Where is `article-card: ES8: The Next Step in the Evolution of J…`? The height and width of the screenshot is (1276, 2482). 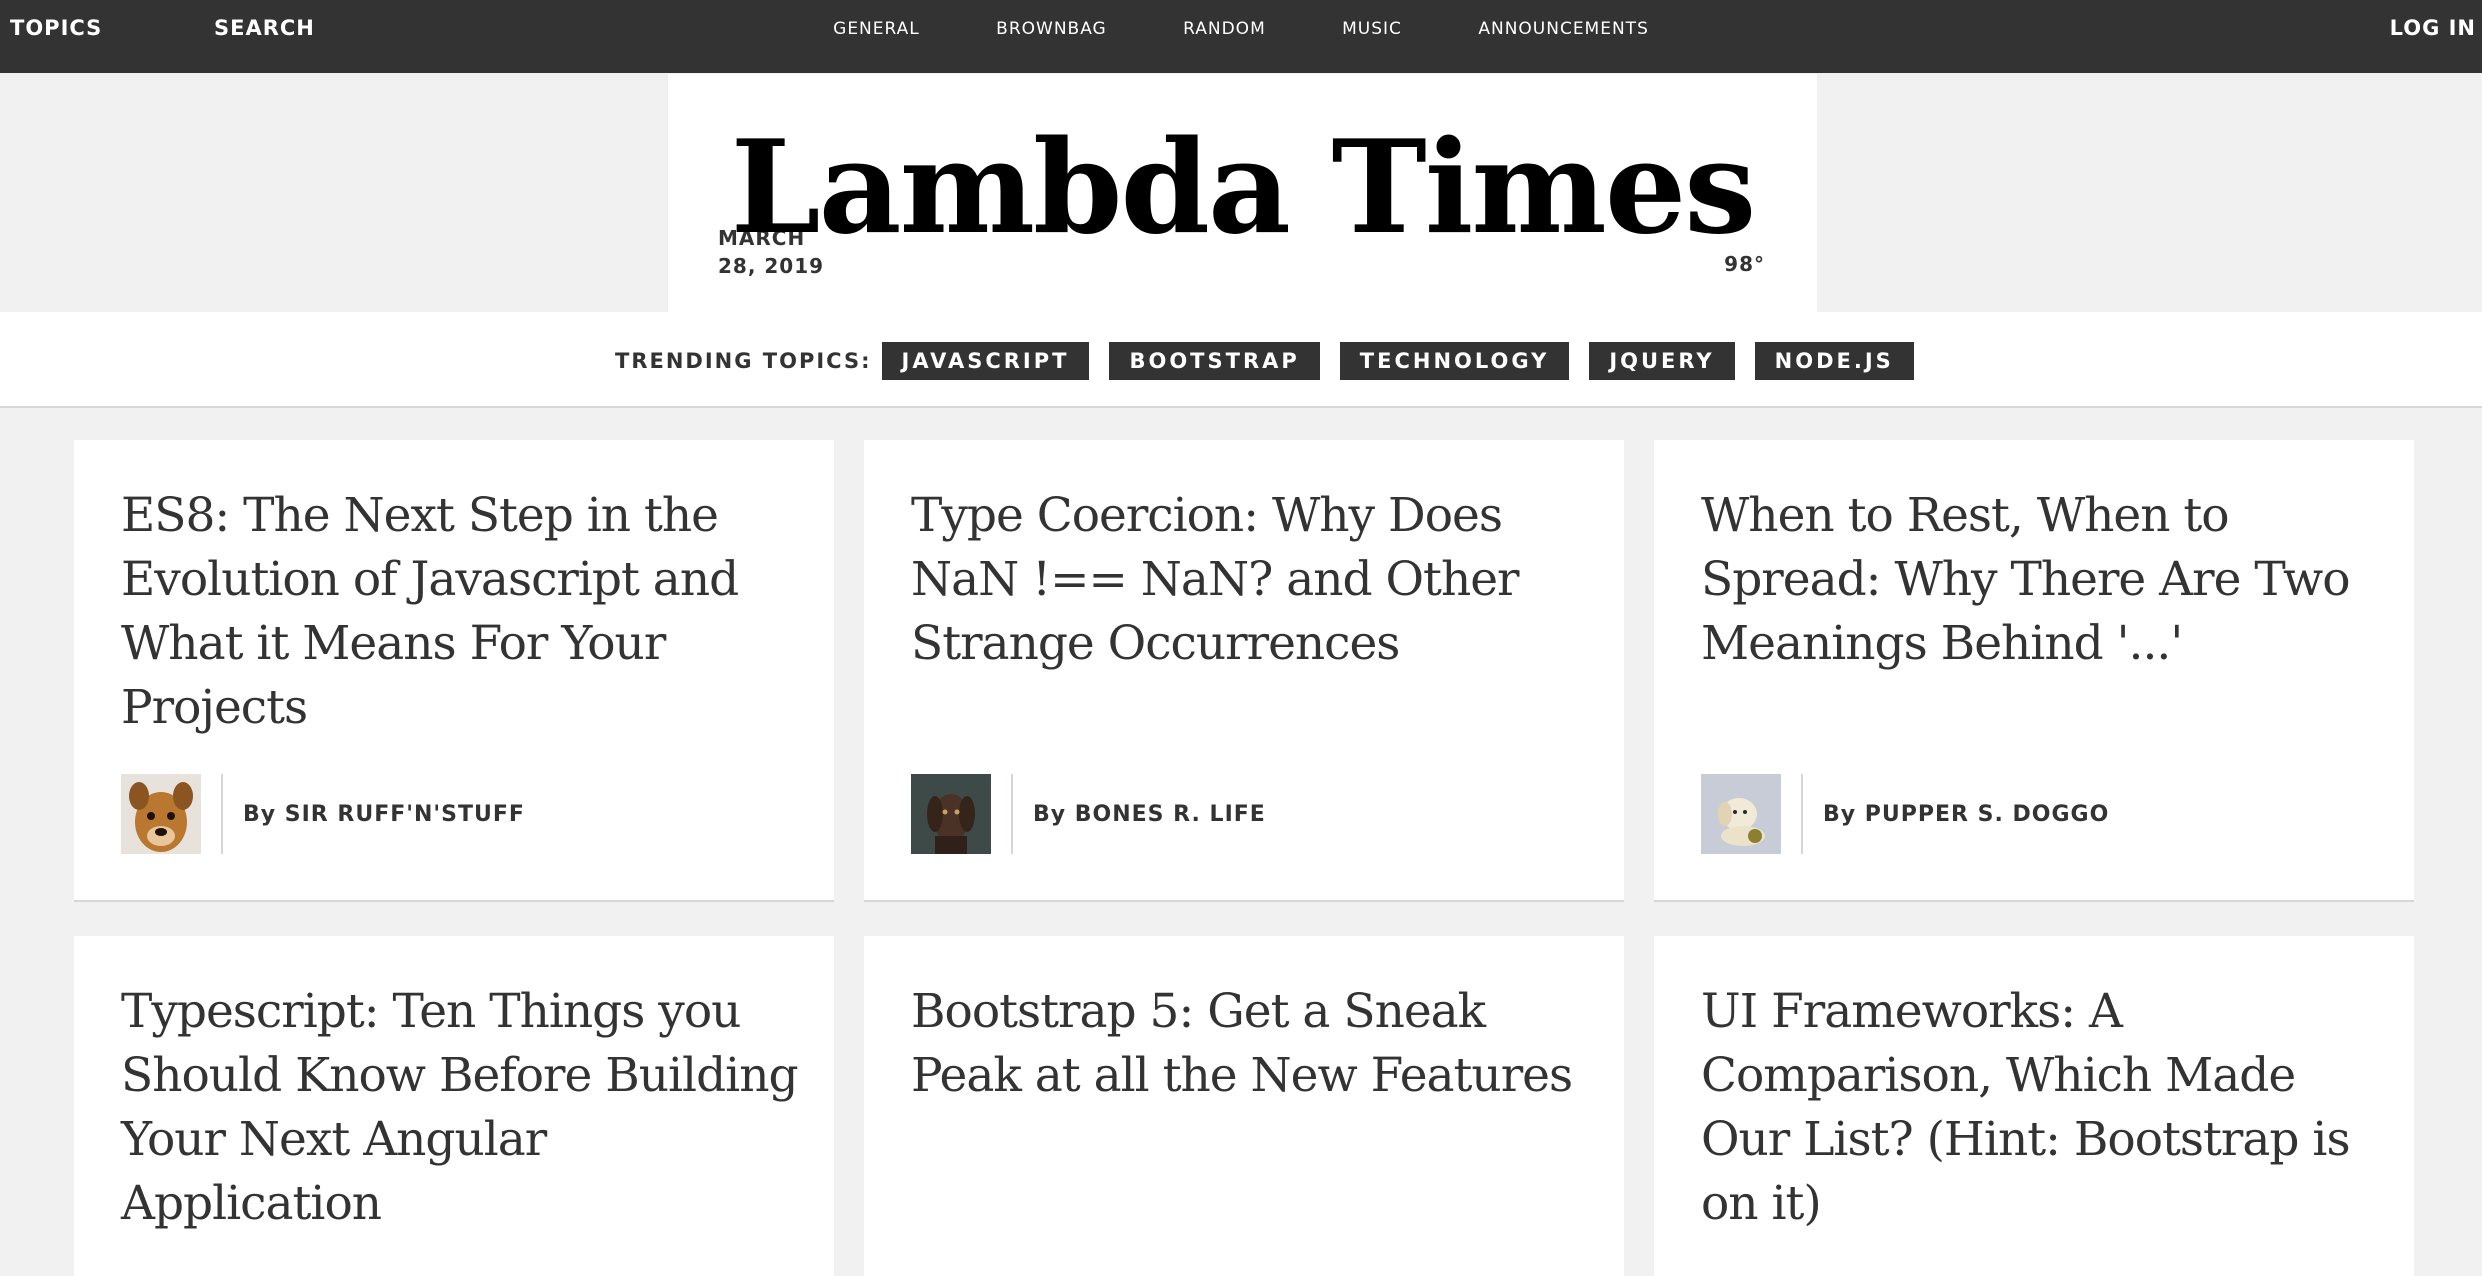 article-card: ES8: The Next Step in the Evolution of J… is located at coordinates (454, 671).